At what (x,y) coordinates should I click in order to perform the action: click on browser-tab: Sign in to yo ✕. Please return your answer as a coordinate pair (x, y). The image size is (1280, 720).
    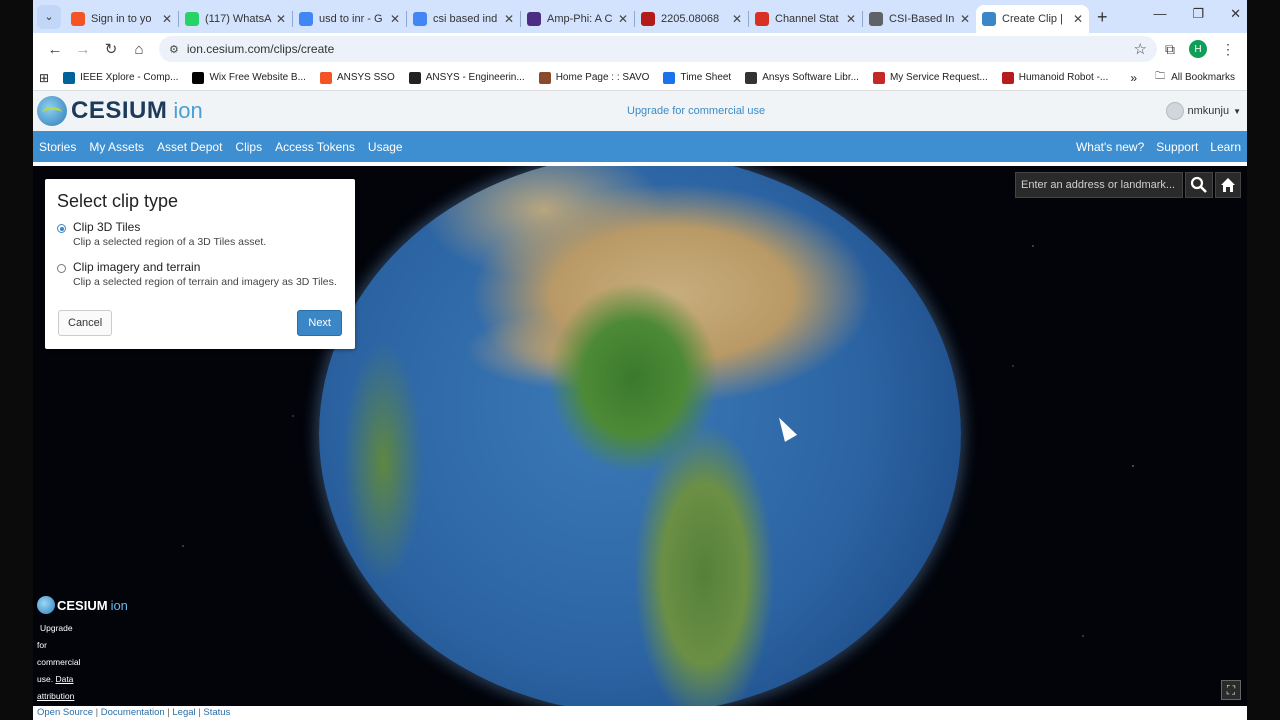
    Looking at the image, I should click on (121, 19).